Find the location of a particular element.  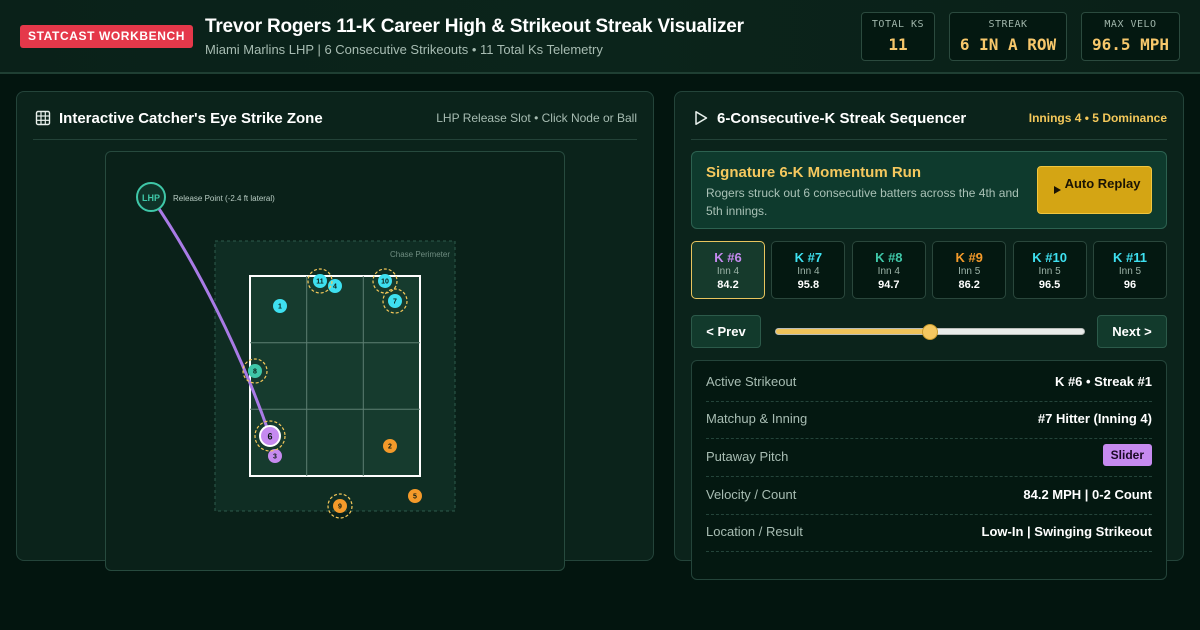

k-card-11: K #11 Inn 5 96 is located at coordinates (1130, 270).